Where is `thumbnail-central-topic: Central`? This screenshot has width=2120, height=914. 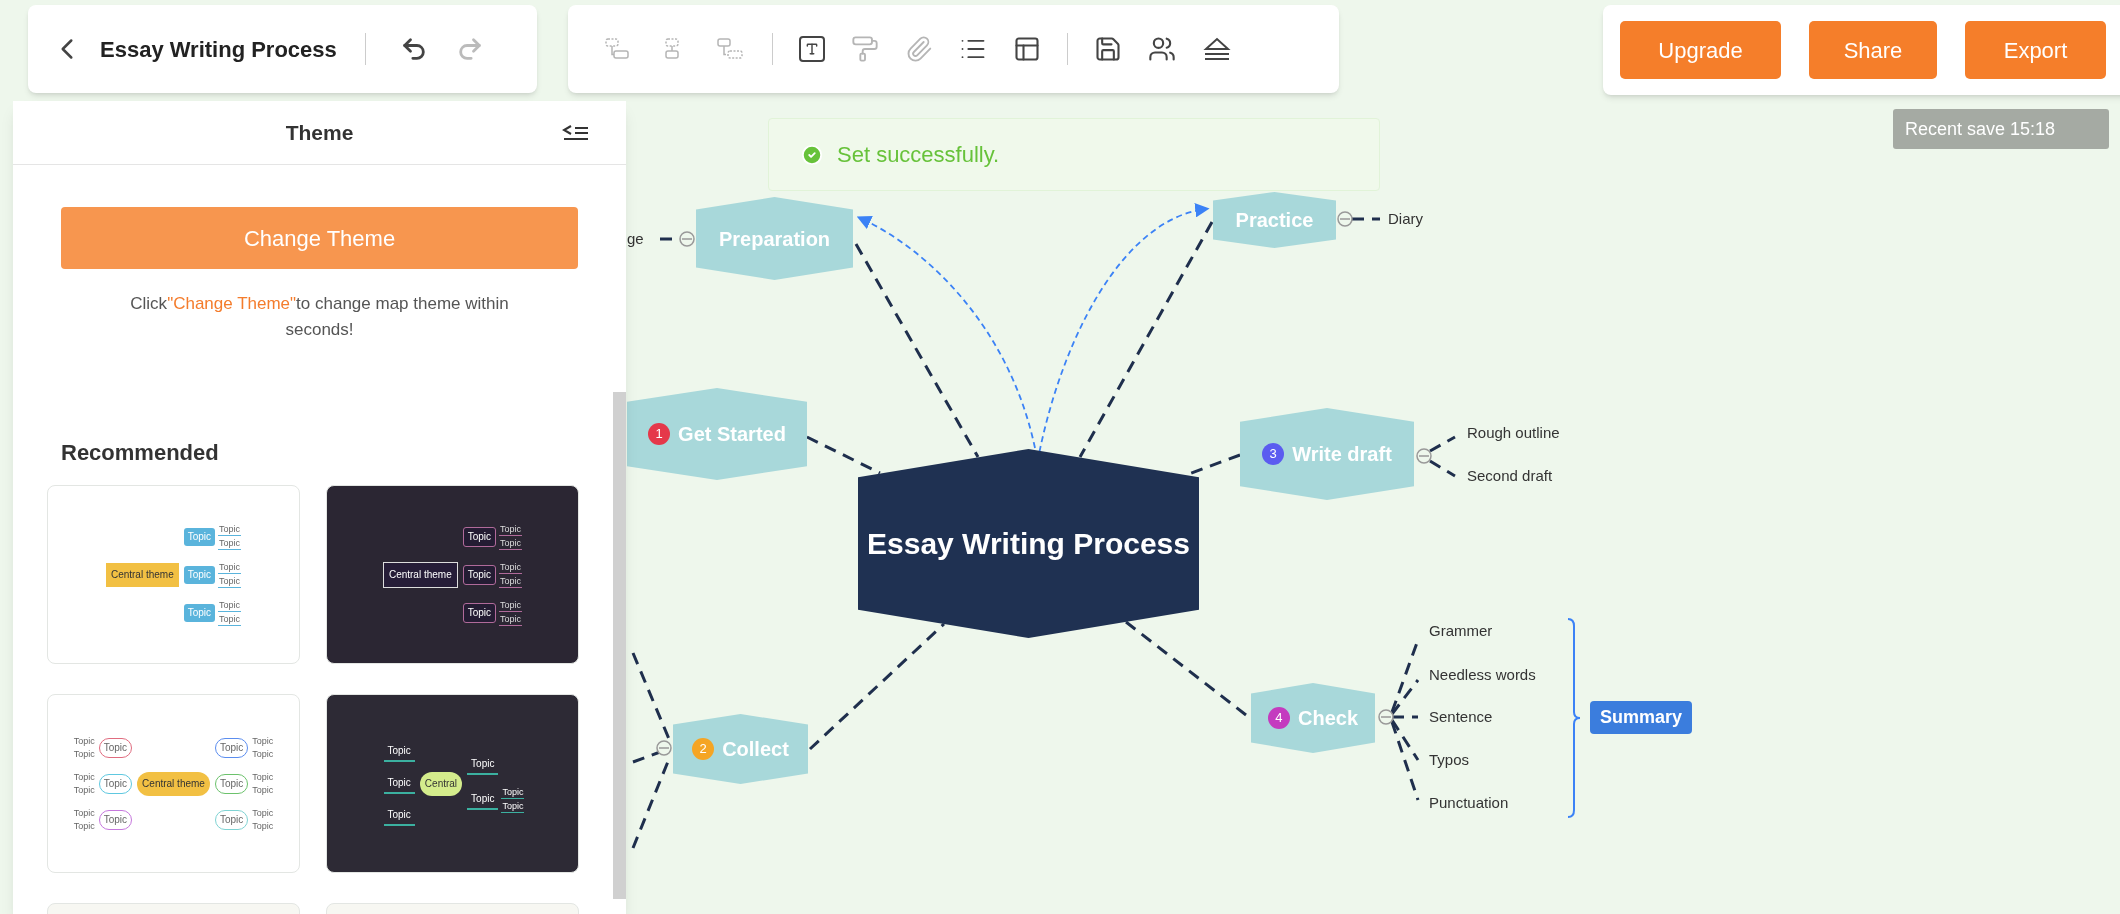 thumbnail-central-topic: Central is located at coordinates (441, 783).